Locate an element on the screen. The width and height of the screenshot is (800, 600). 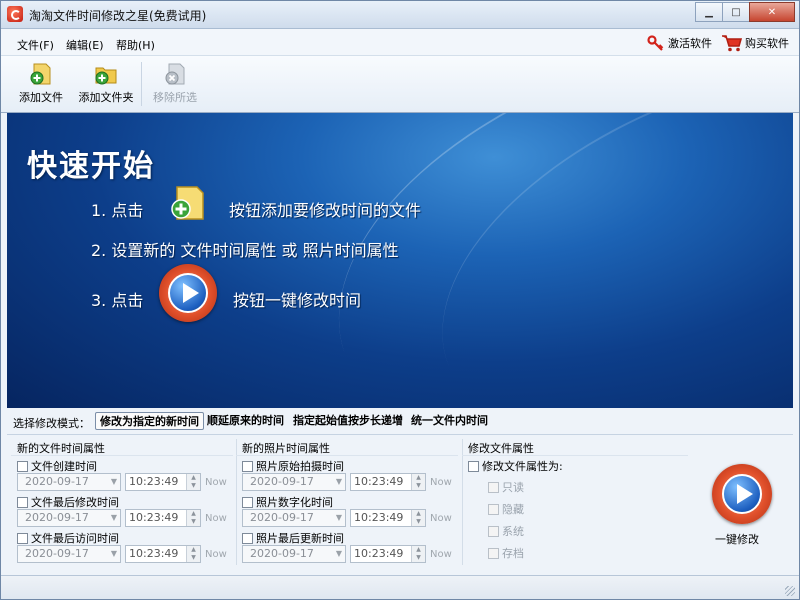
one-click-modify-button is located at coordinates (742, 494).